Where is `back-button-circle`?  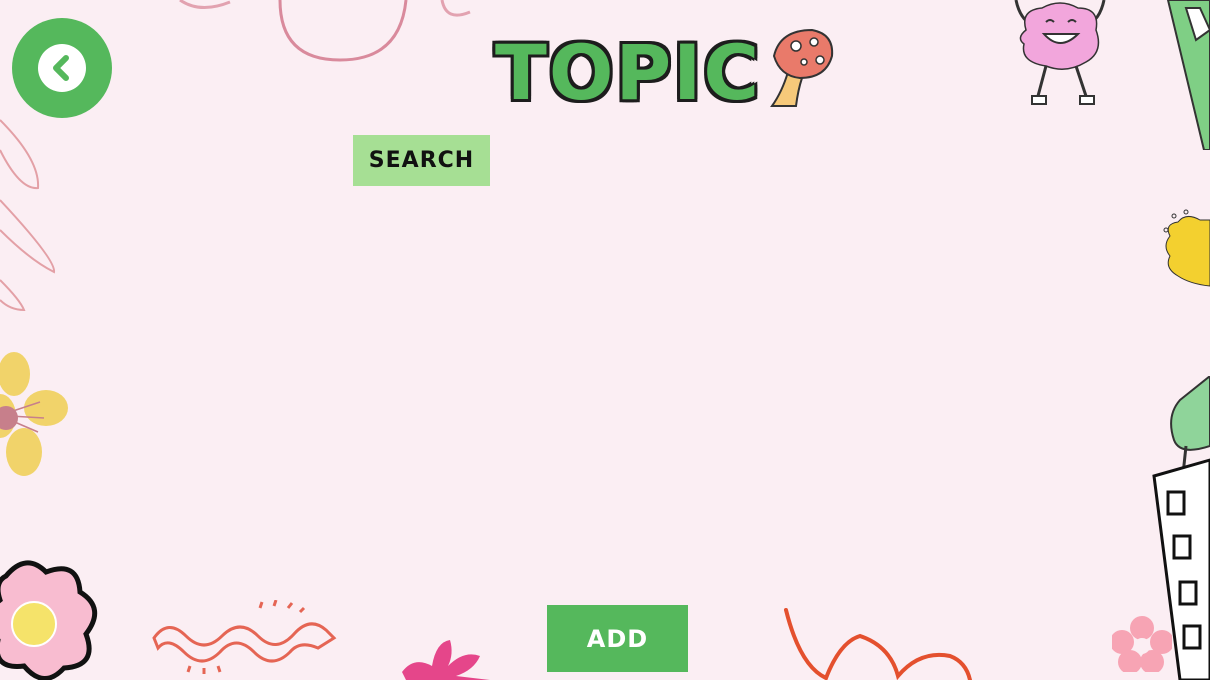 back-button-circle is located at coordinates (62, 68).